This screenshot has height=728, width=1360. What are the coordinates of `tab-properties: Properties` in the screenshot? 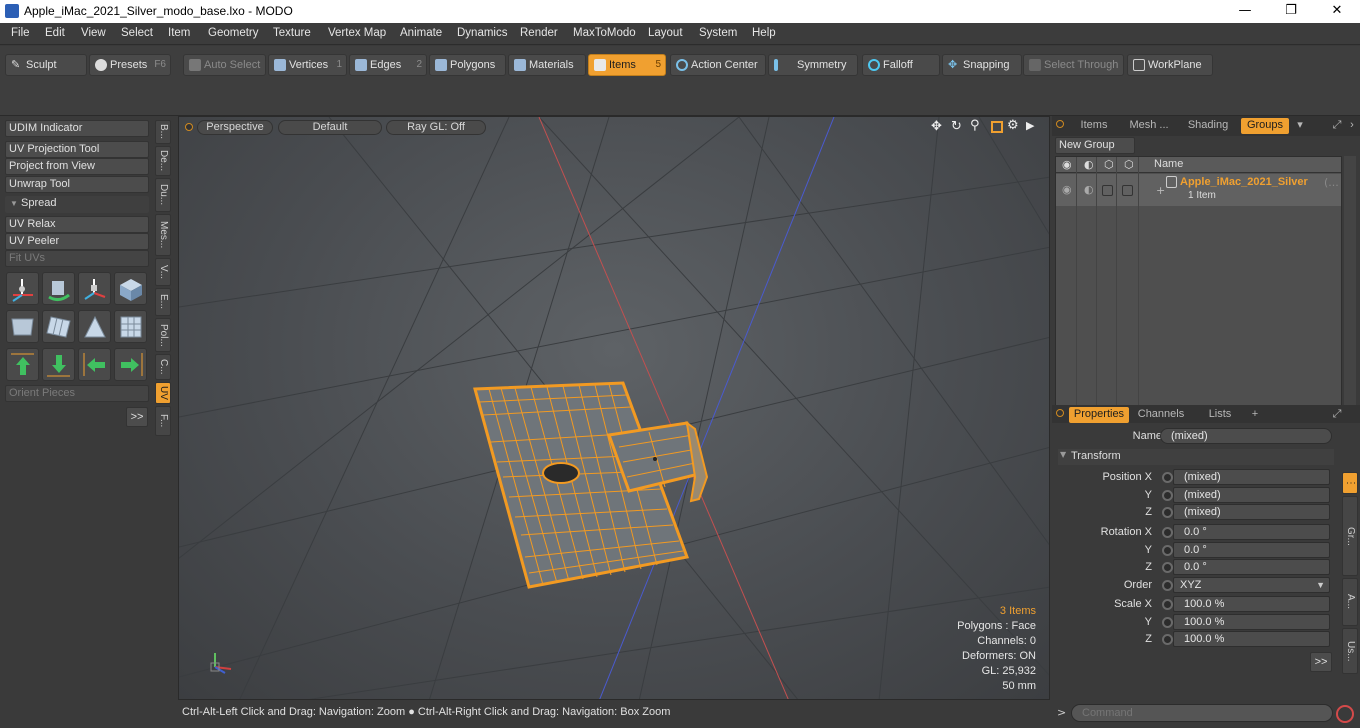 It's located at (1099, 415).